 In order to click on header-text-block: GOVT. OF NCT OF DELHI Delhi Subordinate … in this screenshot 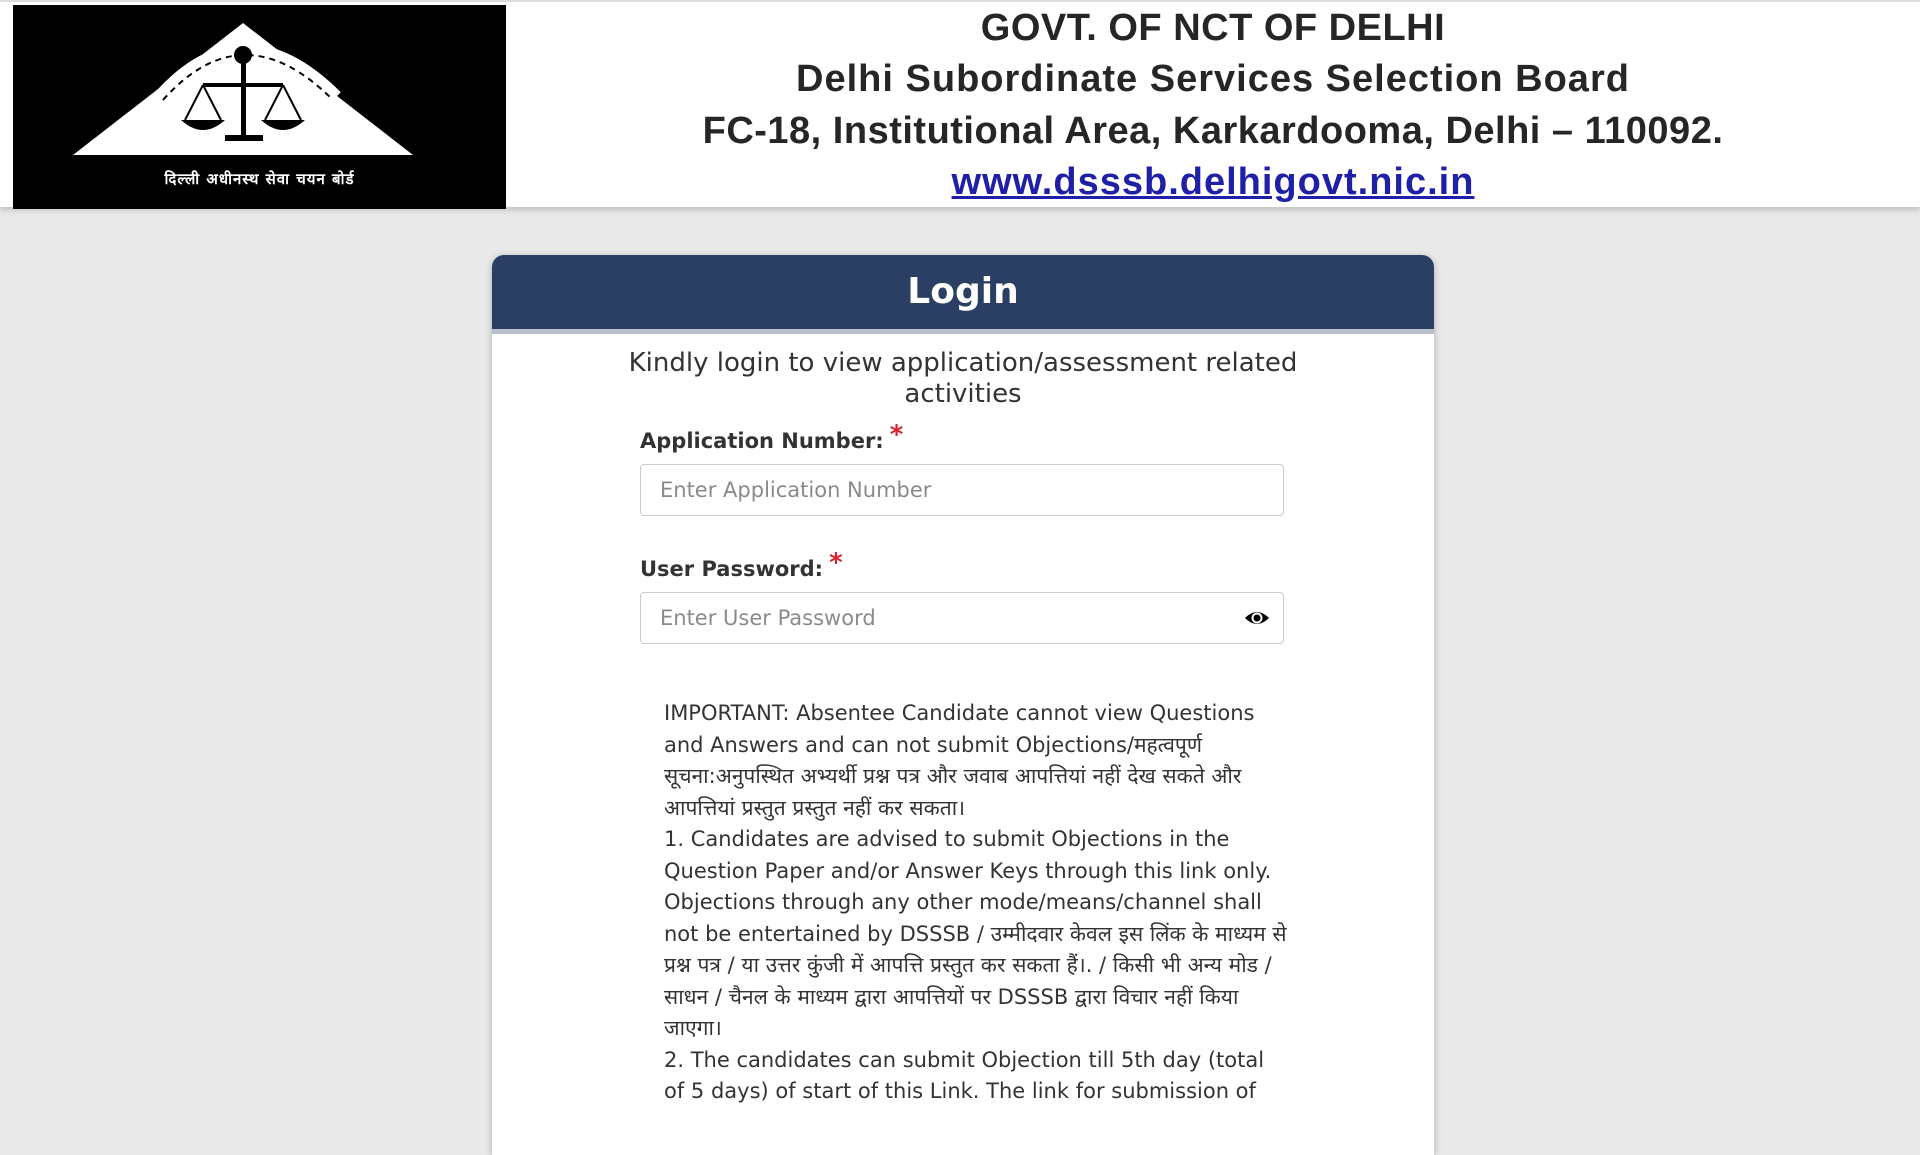, I will do `click(1213, 104)`.